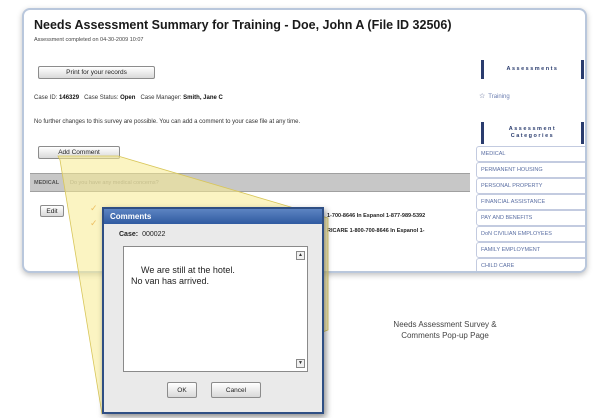  I want to click on cancel-button: Cancel, so click(236, 390).